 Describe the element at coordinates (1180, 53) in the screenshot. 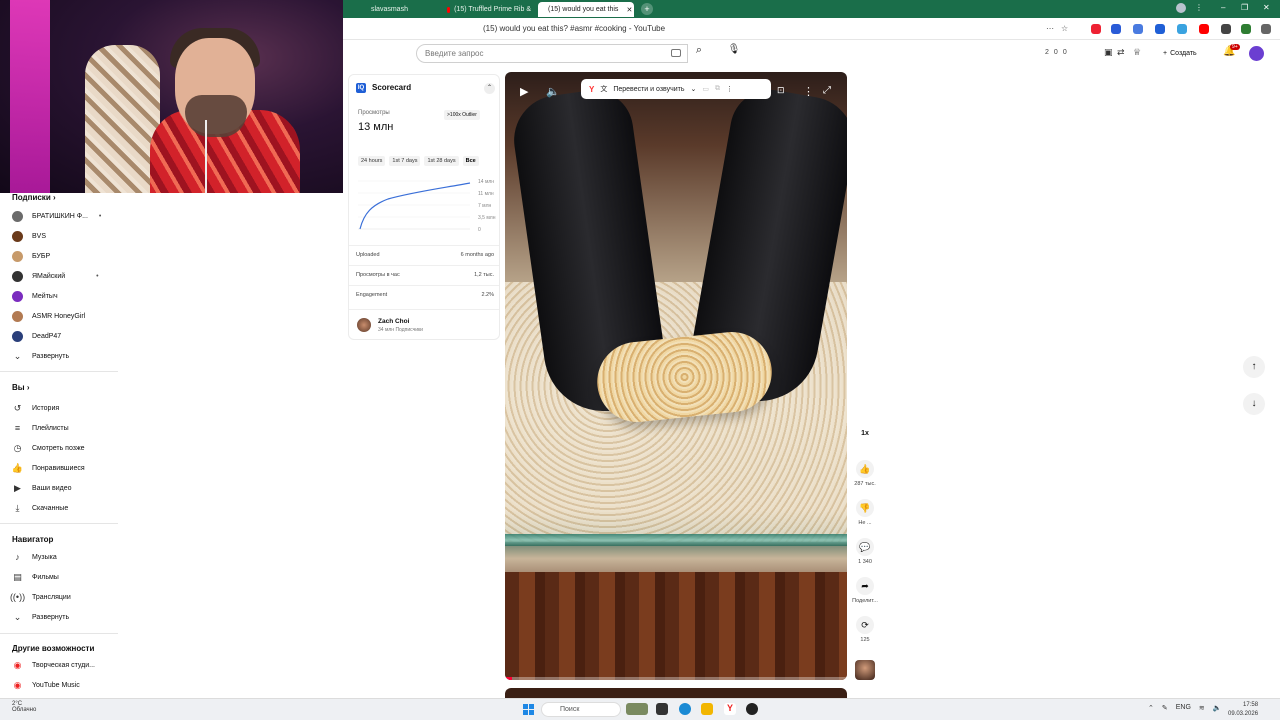

I see `create-button: + Создать` at that location.